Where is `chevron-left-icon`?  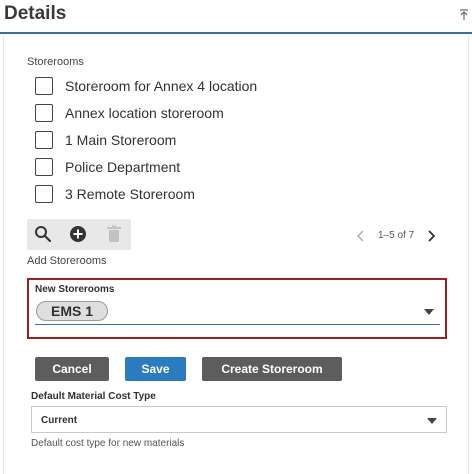
chevron-left-icon is located at coordinates (361, 236).